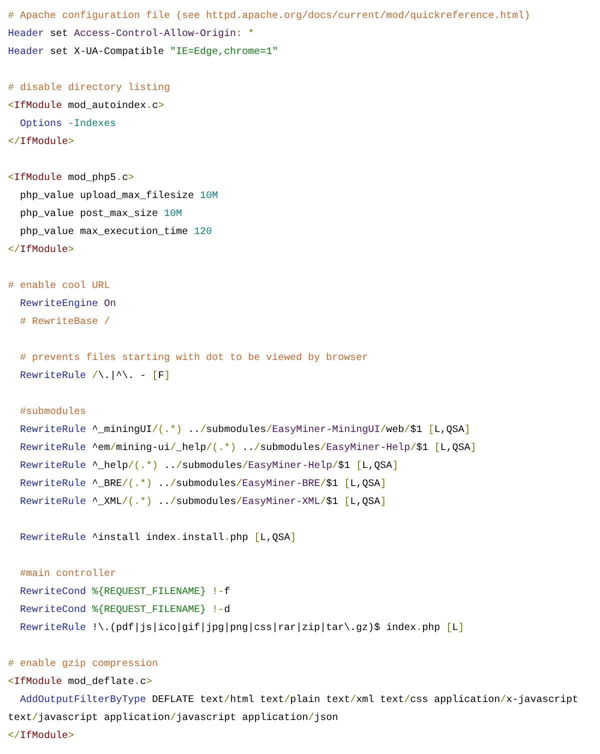 The image size is (600, 754). What do you see at coordinates (203, 485) in the screenshot?
I see `code-line: RewriteRule ^_BRE/(.*) ../submodules/EasyMiner-BRE/$1 [L,QSA]` at bounding box center [203, 485].